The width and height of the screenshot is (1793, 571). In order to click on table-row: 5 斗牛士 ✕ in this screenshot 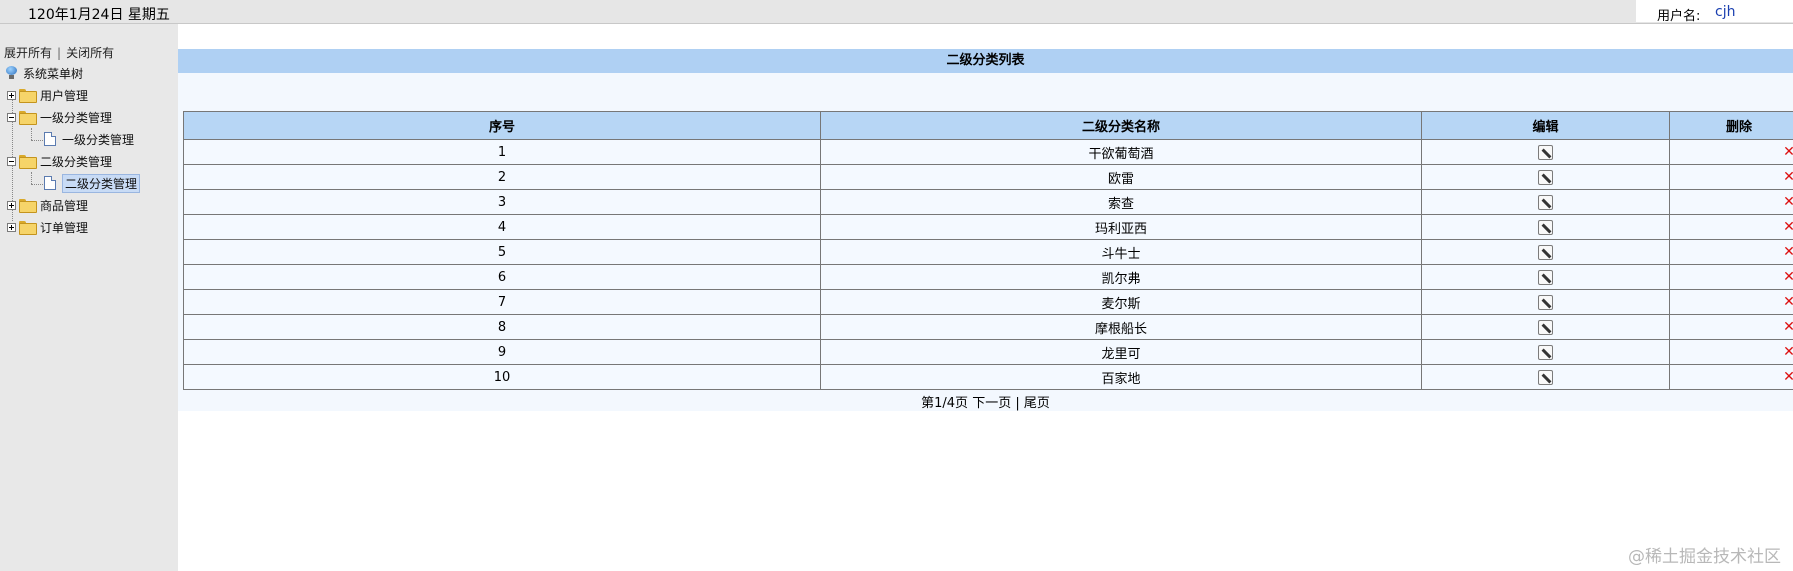, I will do `click(988, 252)`.